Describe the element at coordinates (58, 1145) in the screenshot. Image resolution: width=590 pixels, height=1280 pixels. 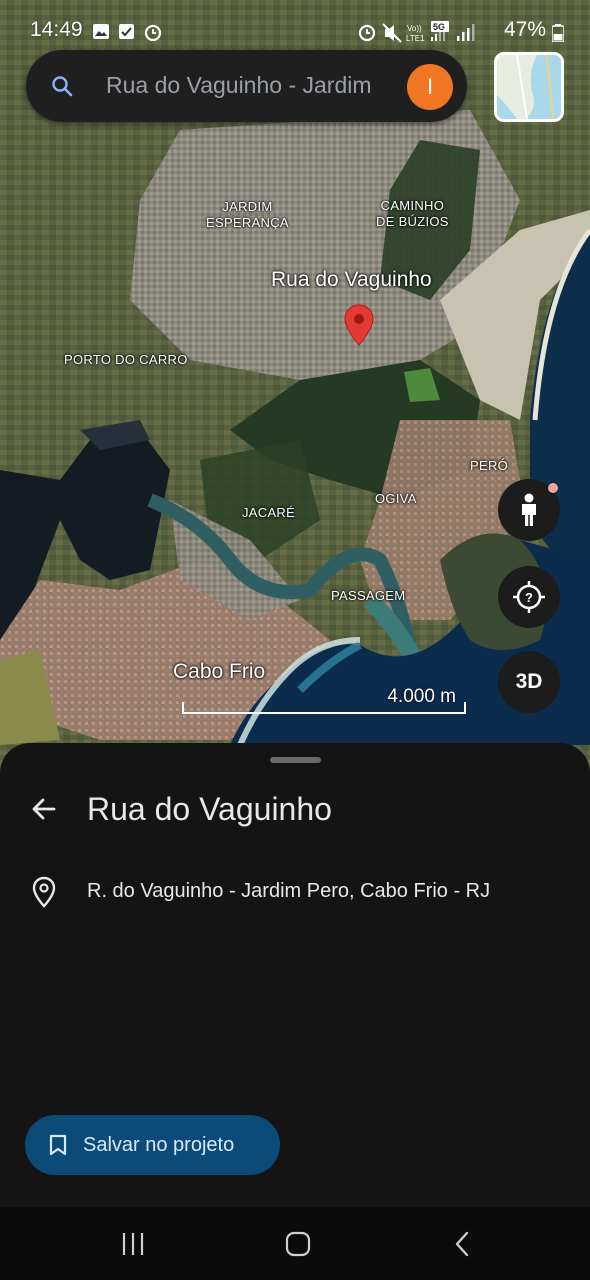
I see `bookmark-icon` at that location.